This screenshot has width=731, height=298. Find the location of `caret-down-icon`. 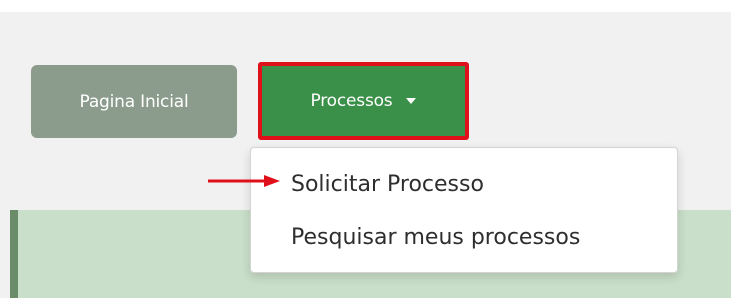

caret-down-icon is located at coordinates (411, 101).